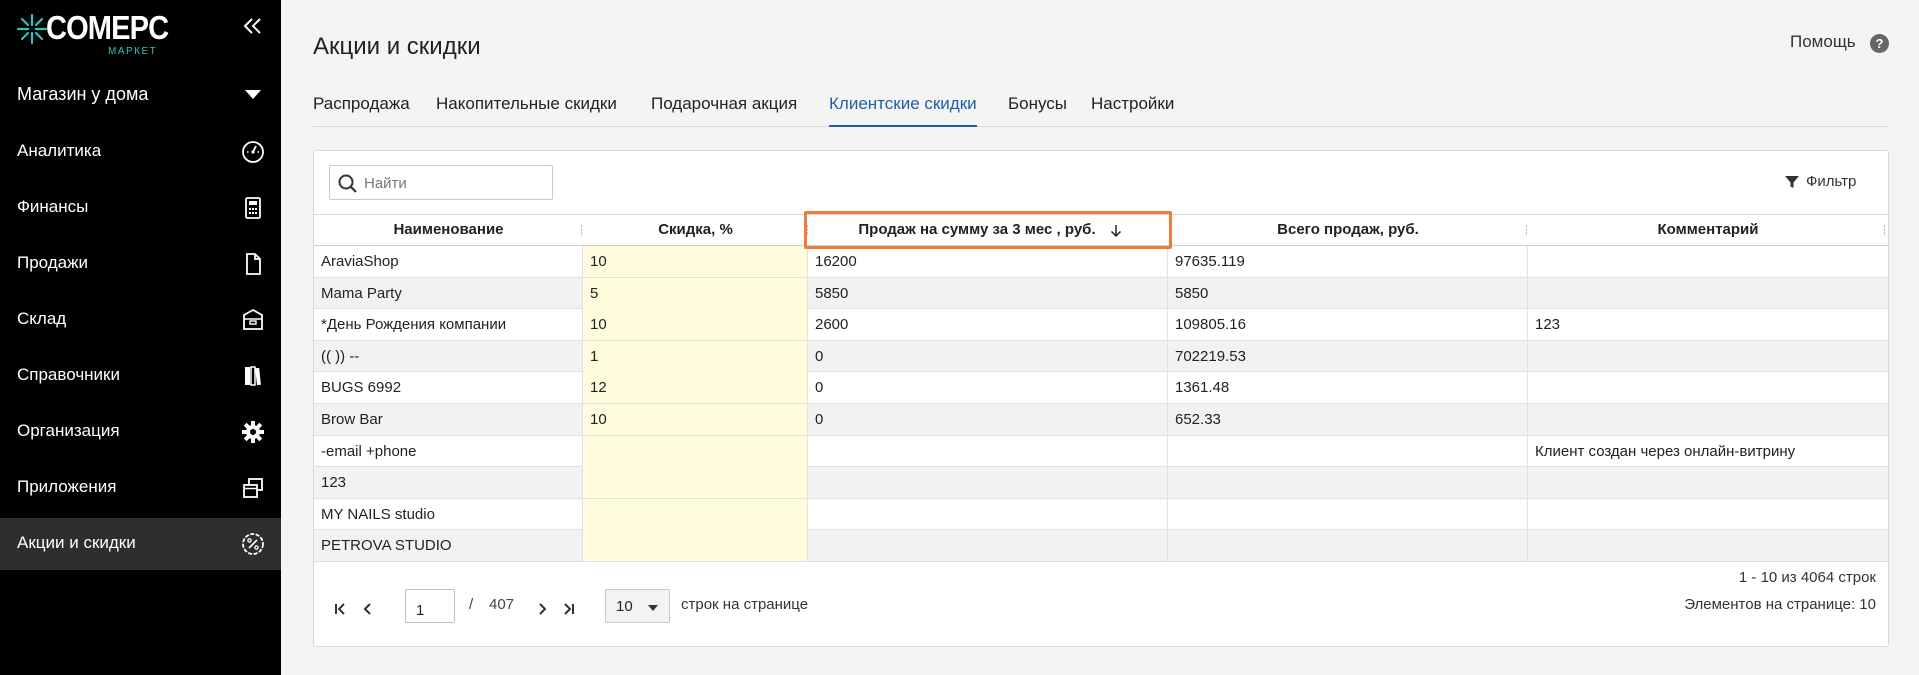 The width and height of the screenshot is (1919, 675). Describe the element at coordinates (1780, 604) in the screenshot. I see `items-per-page: Элементов на странице: 10` at that location.